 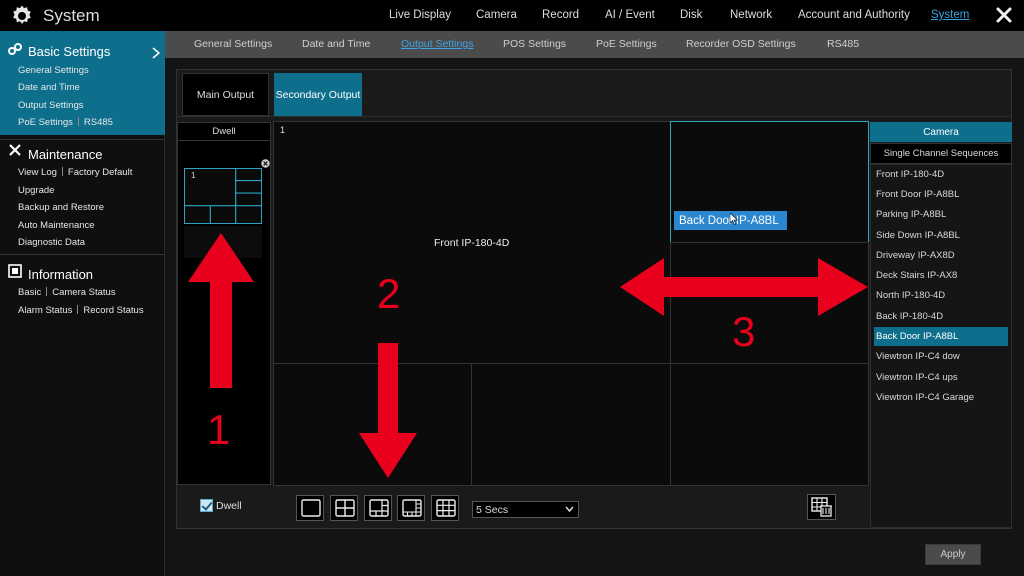 I want to click on camera-item: Viewtron IP-C4 dow, so click(x=941, y=356).